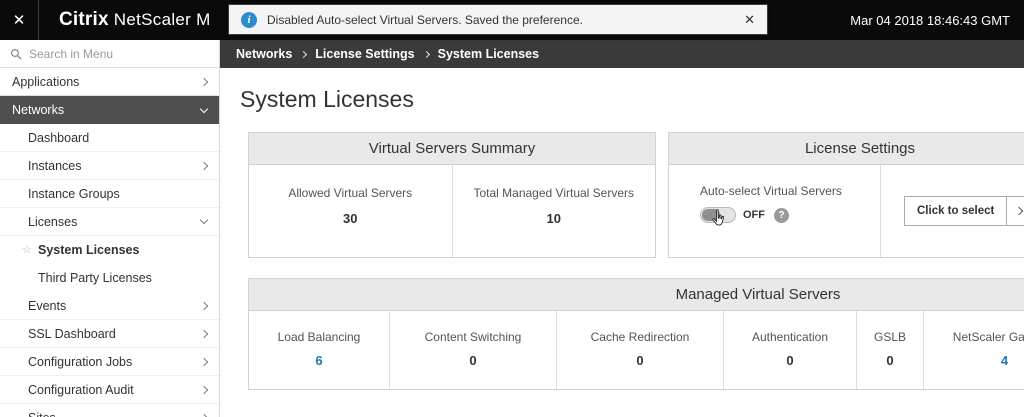 The height and width of the screenshot is (417, 1024). Describe the element at coordinates (636, 295) in the screenshot. I see `managed-virtual-servers-title: Managed Virtual Servers` at that location.